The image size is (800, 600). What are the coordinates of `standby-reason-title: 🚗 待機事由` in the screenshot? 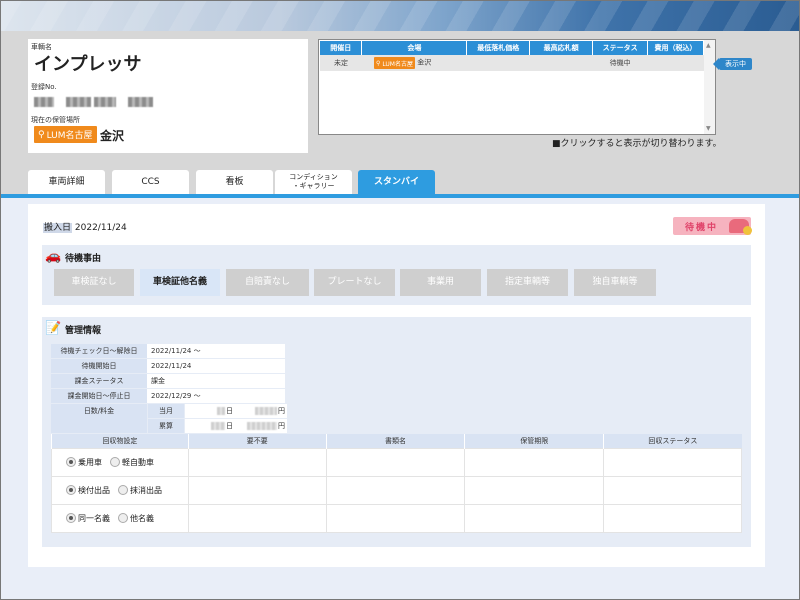 It's located at (73, 257).